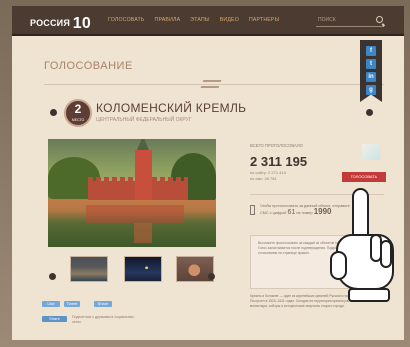 This screenshot has height=347, width=410. Describe the element at coordinates (279, 161) in the screenshot. I see `vote-total: 2 311 195` at that location.